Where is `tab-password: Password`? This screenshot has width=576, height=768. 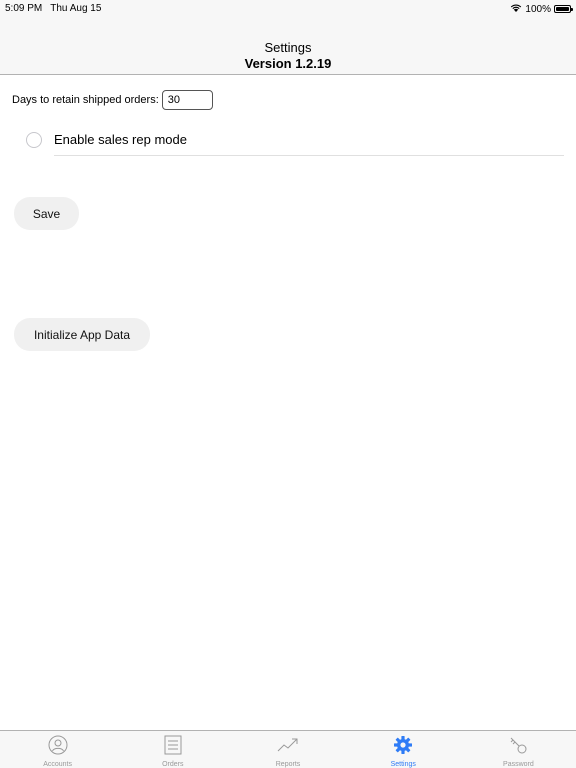
tab-password: Password is located at coordinates (518, 749).